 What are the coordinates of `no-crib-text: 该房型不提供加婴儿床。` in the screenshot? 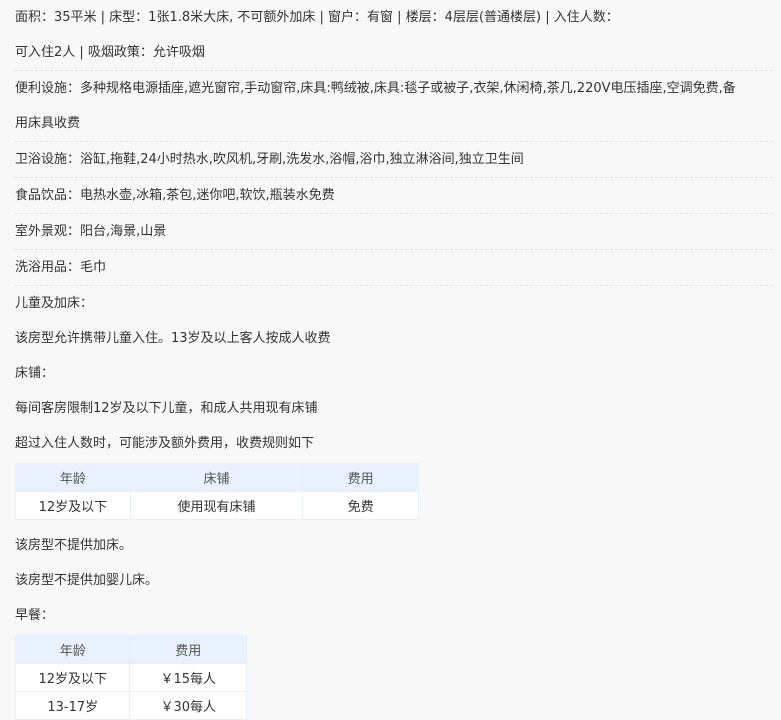 It's located at (87, 580).